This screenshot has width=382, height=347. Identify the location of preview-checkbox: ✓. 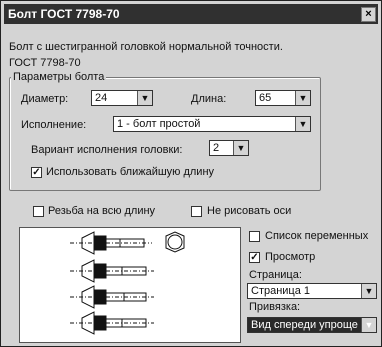
(254, 257).